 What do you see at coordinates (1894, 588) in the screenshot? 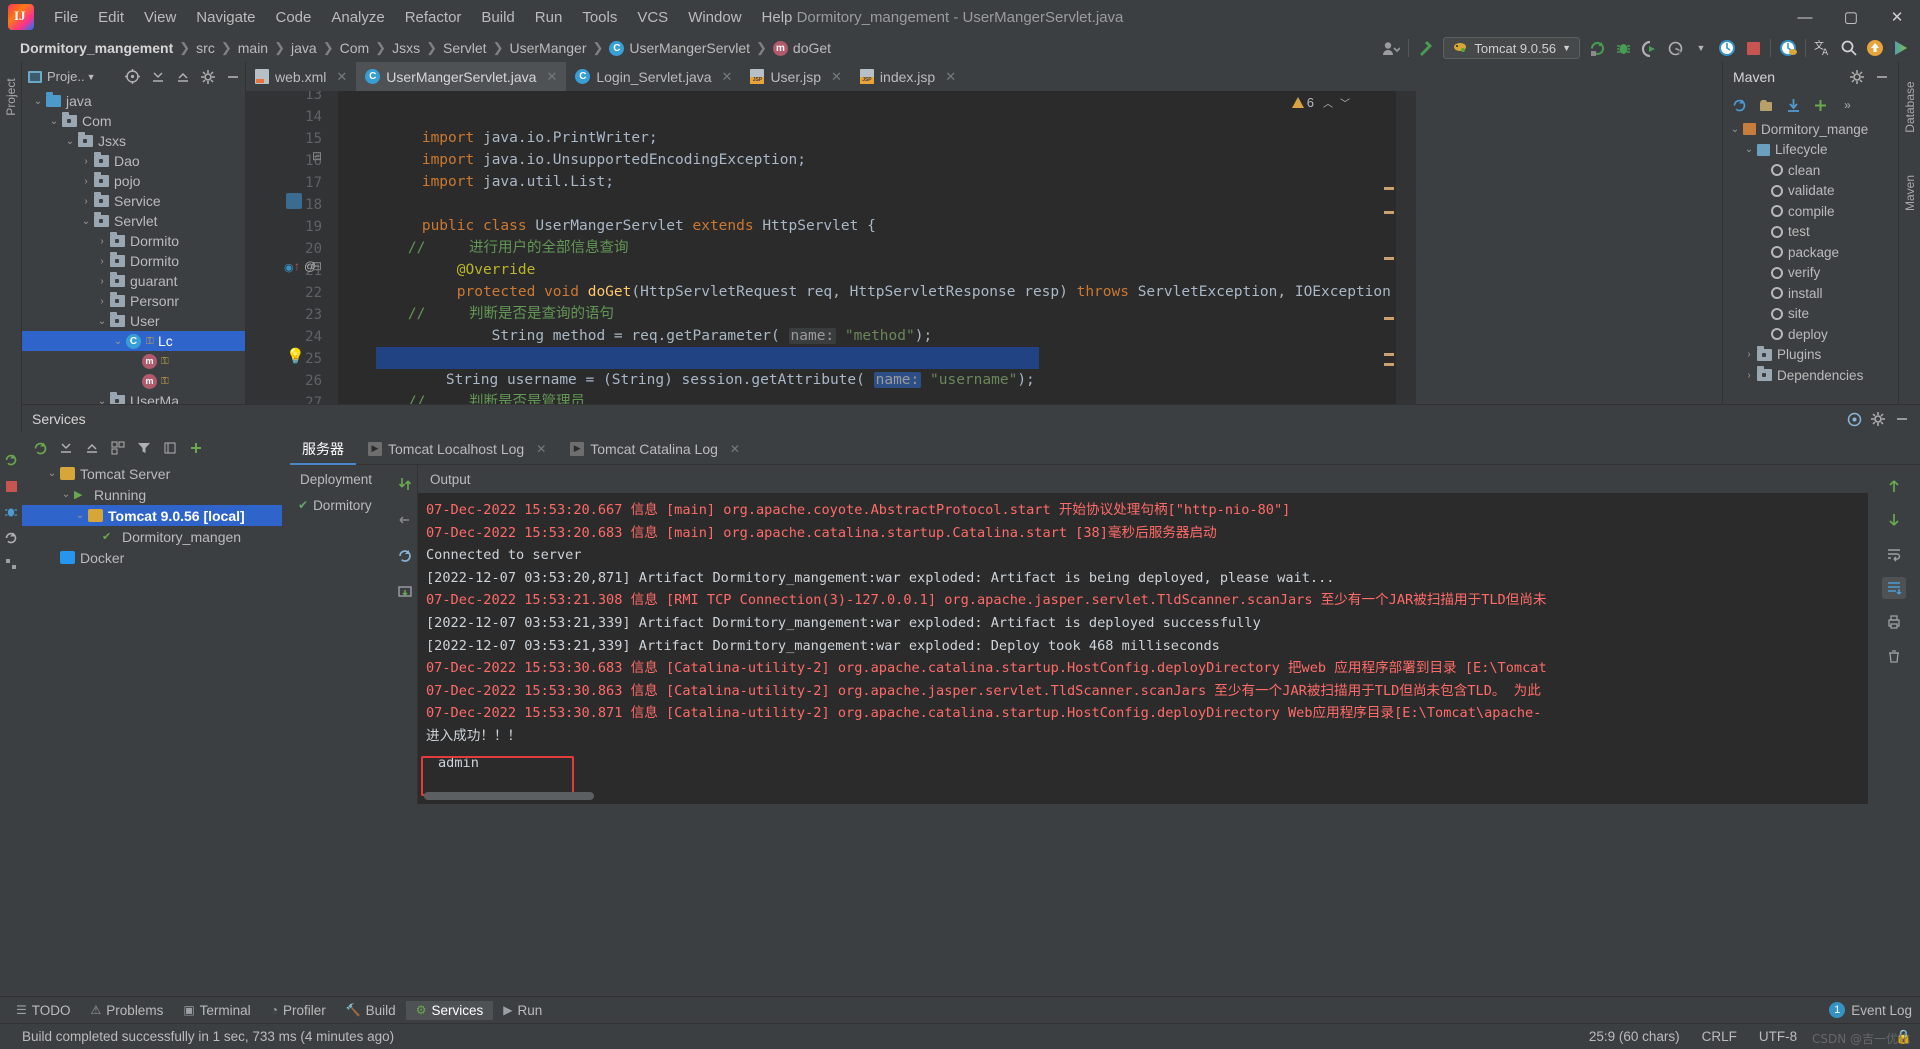
I see `scroll-to-end-icon` at bounding box center [1894, 588].